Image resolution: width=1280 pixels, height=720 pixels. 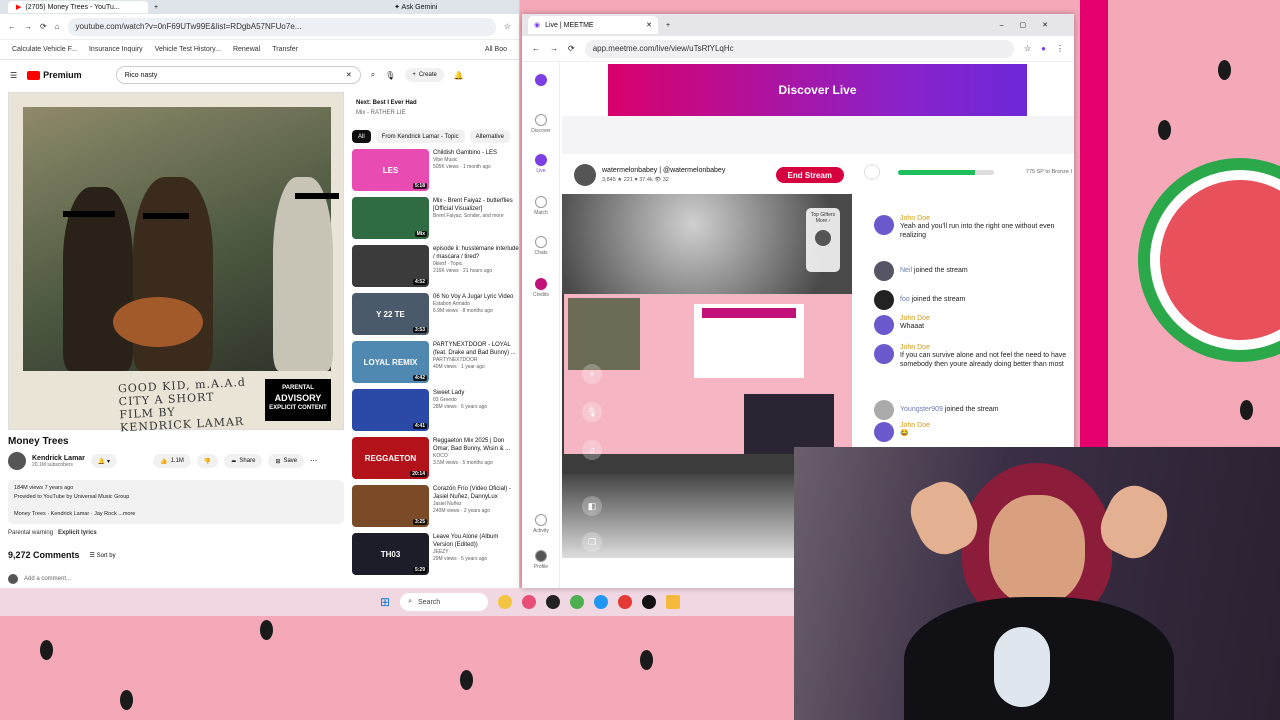 What do you see at coordinates (505, 602) in the screenshot?
I see `widget-icon` at bounding box center [505, 602].